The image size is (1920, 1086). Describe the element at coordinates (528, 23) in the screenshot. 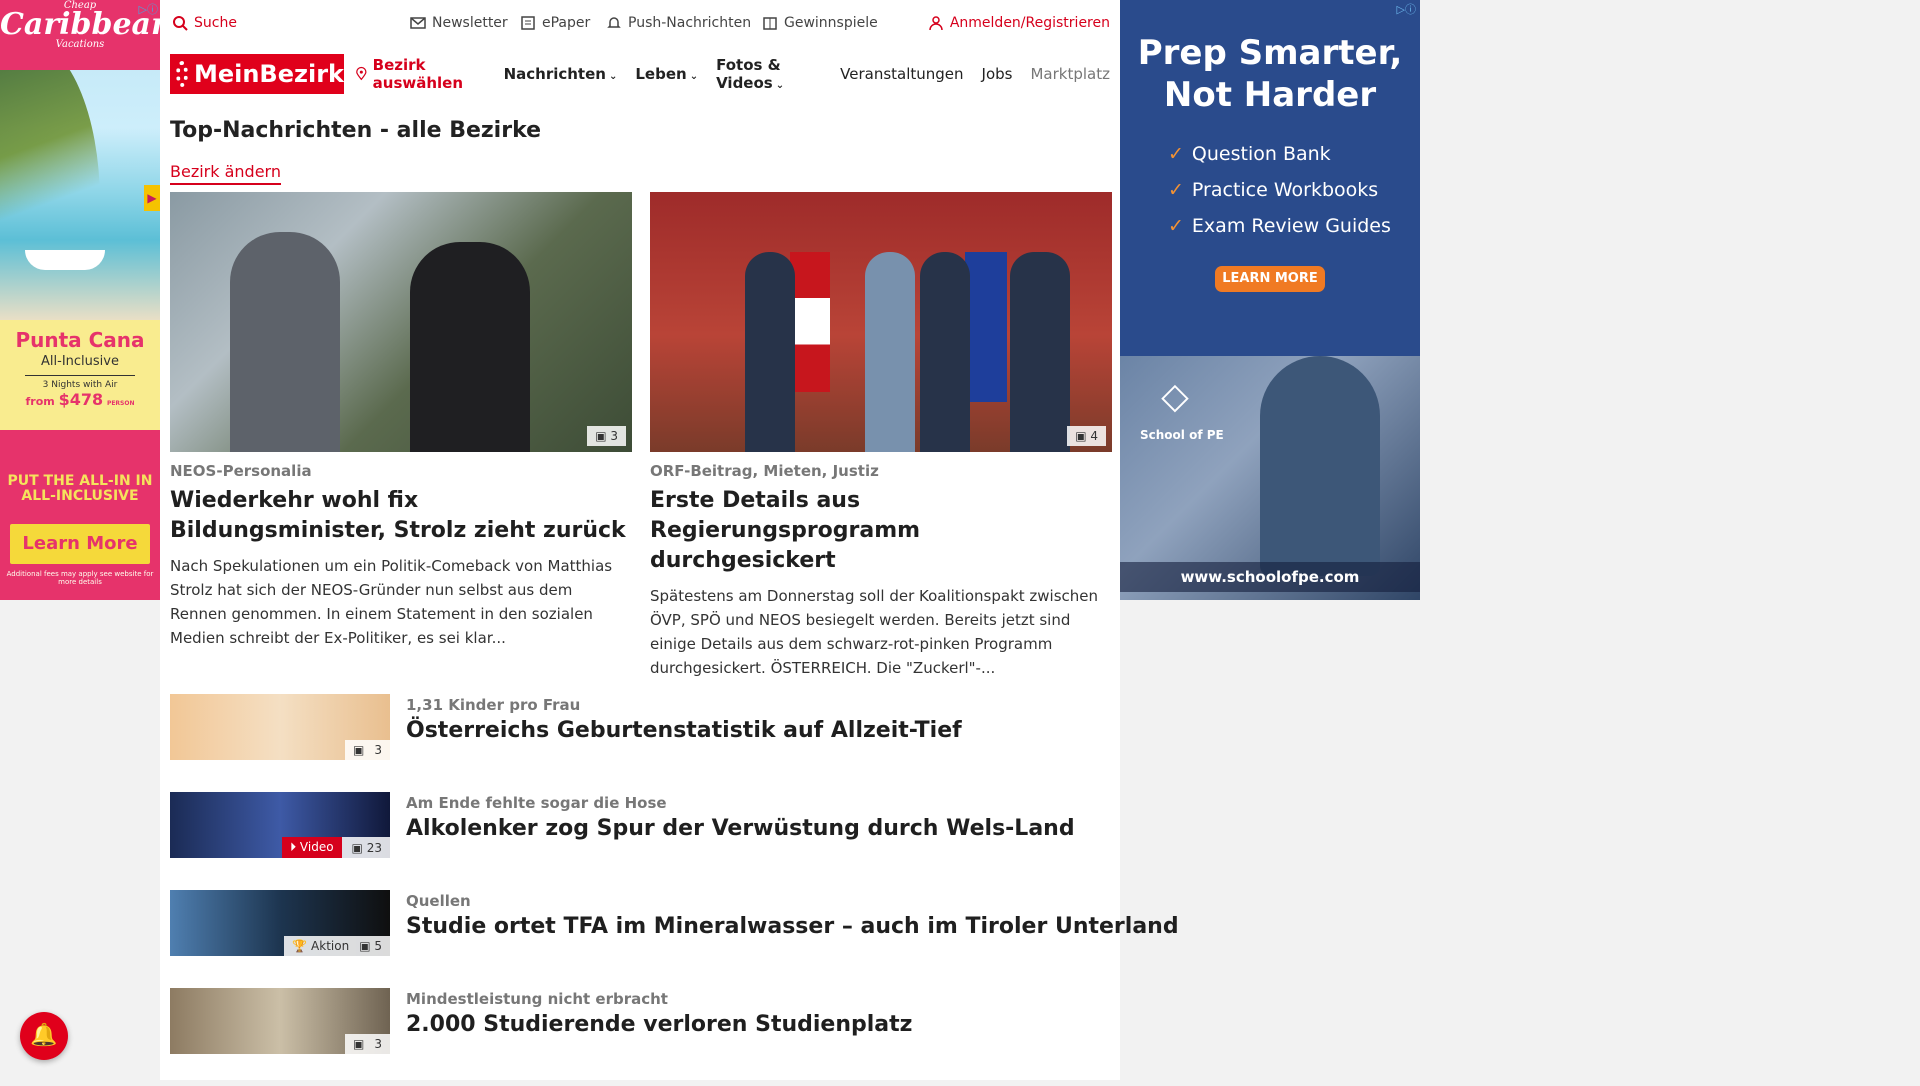

I see `newspaper-icon` at that location.